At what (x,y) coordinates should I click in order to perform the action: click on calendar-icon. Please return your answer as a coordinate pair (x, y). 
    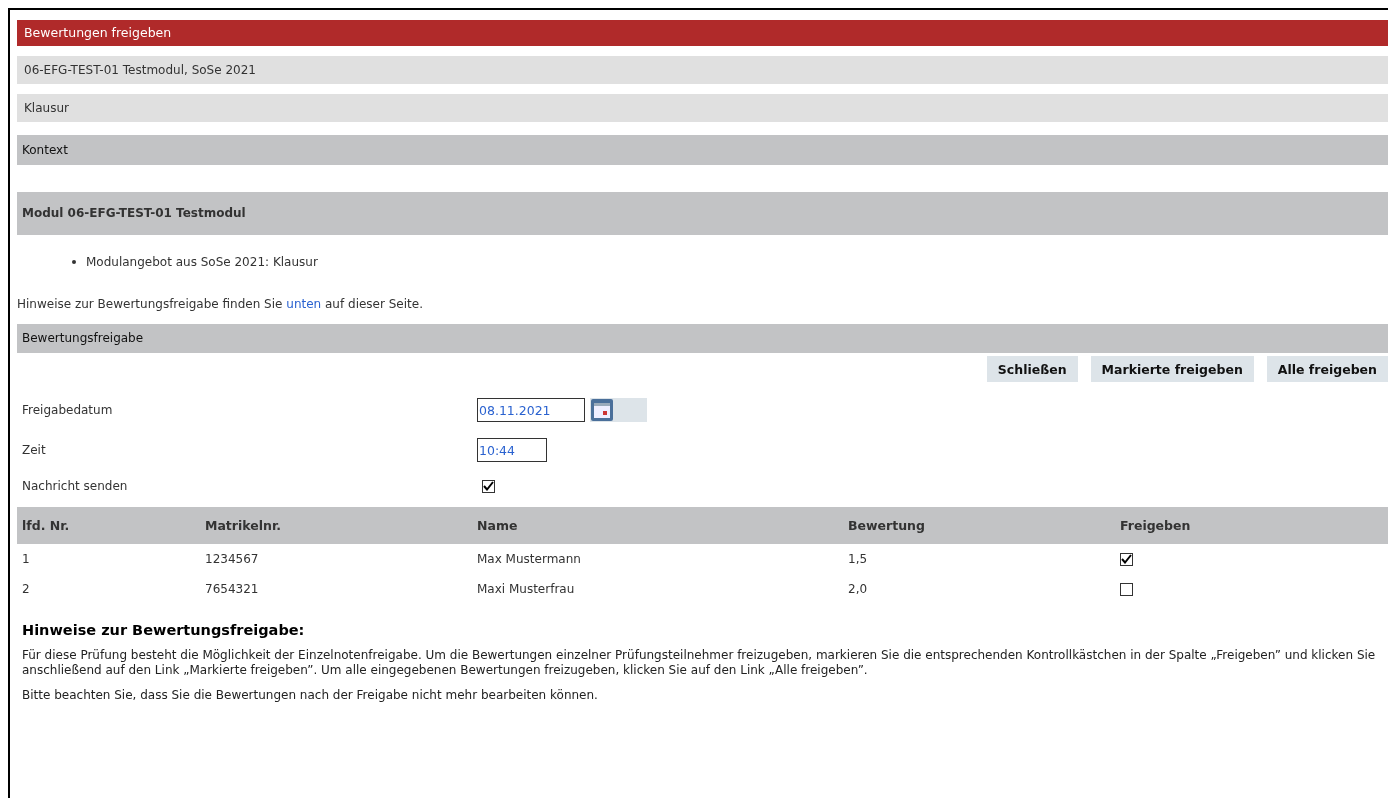
    Looking at the image, I should click on (602, 410).